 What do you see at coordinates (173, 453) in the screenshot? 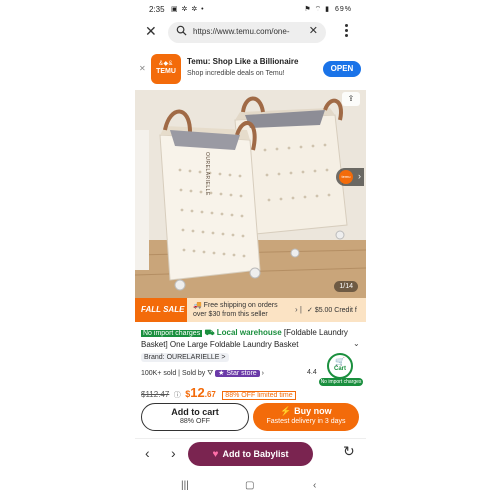
I see `forward-arrow-icon: ›` at bounding box center [173, 453].